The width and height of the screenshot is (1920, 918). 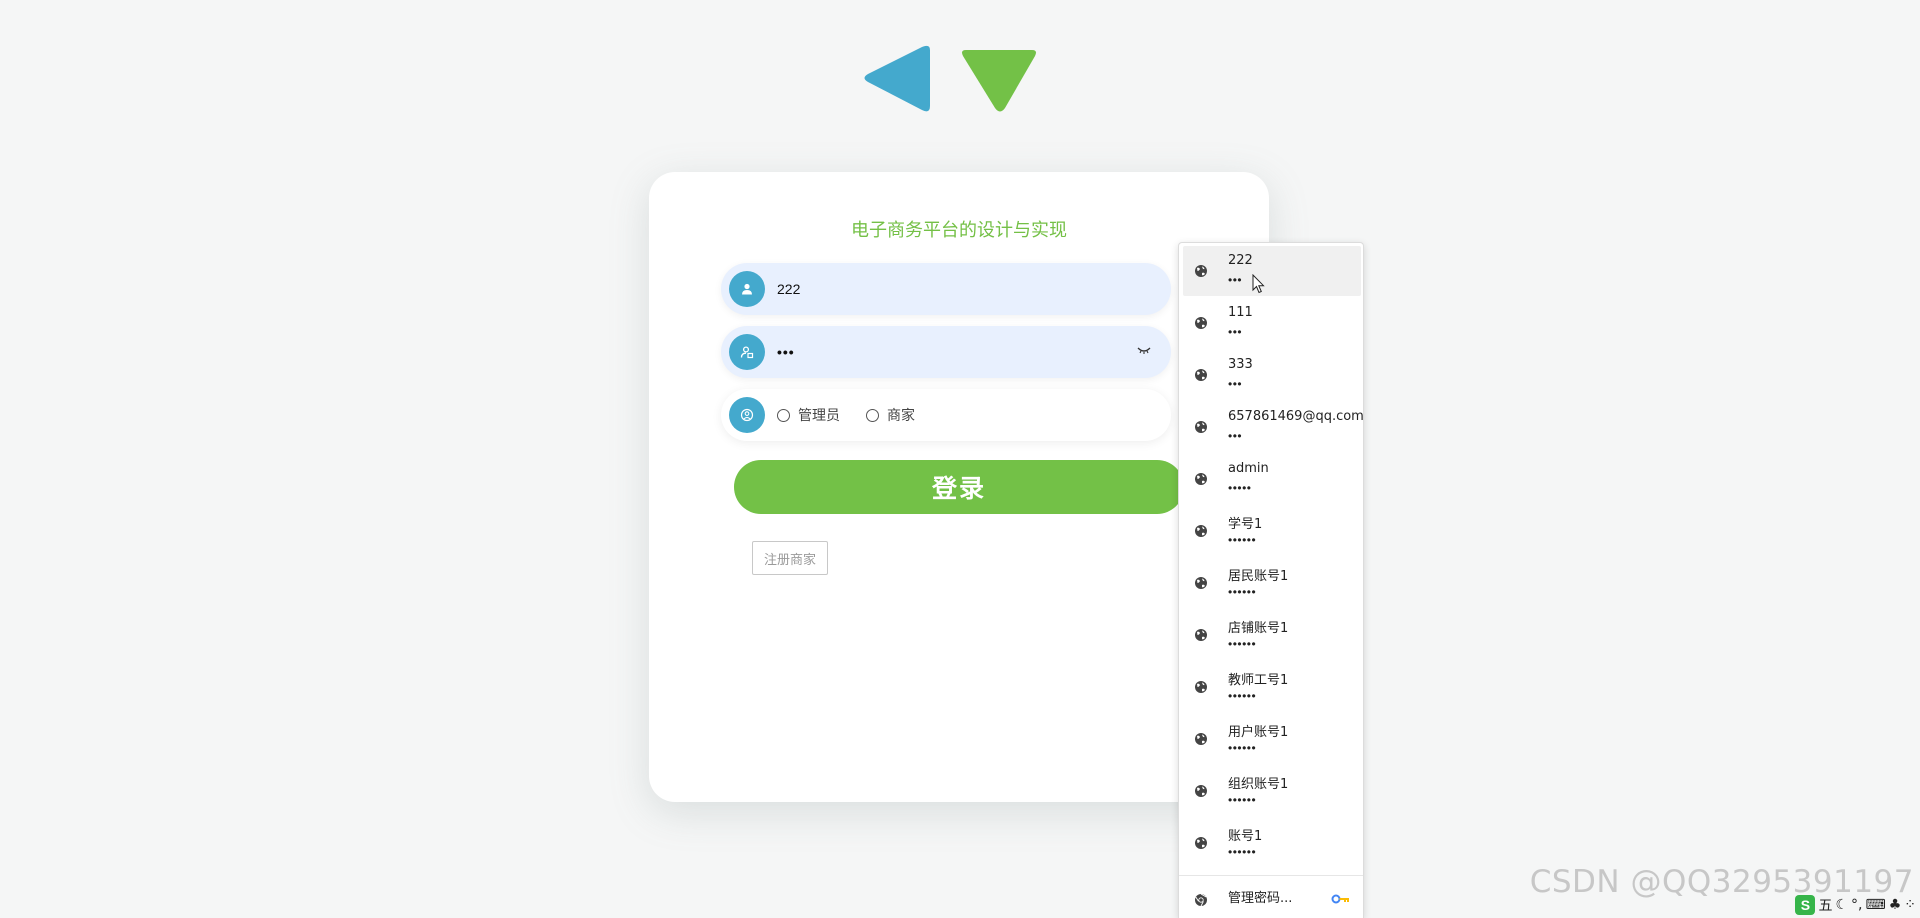 I want to click on green-triangle-shape, so click(x=999, y=81).